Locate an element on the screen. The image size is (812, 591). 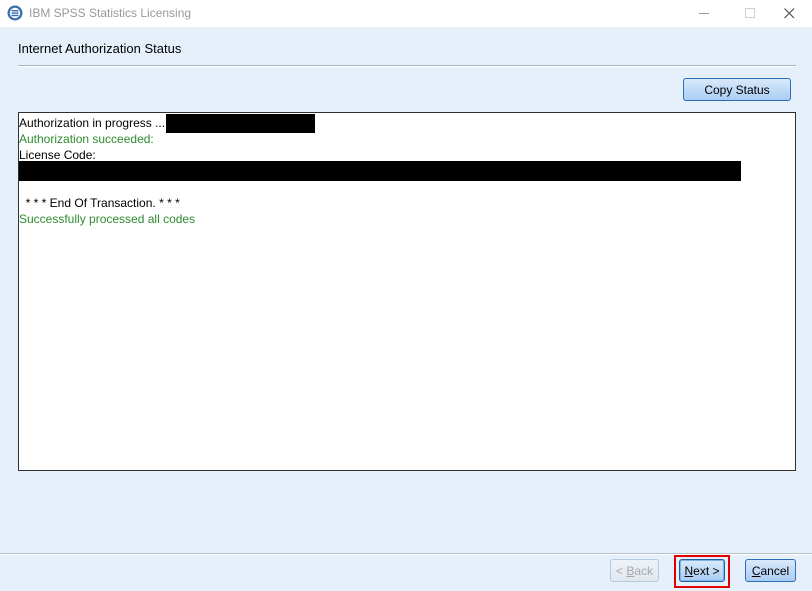
title-bar: IBM SPSS Statistics Licensing is located at coordinates (406, 13).